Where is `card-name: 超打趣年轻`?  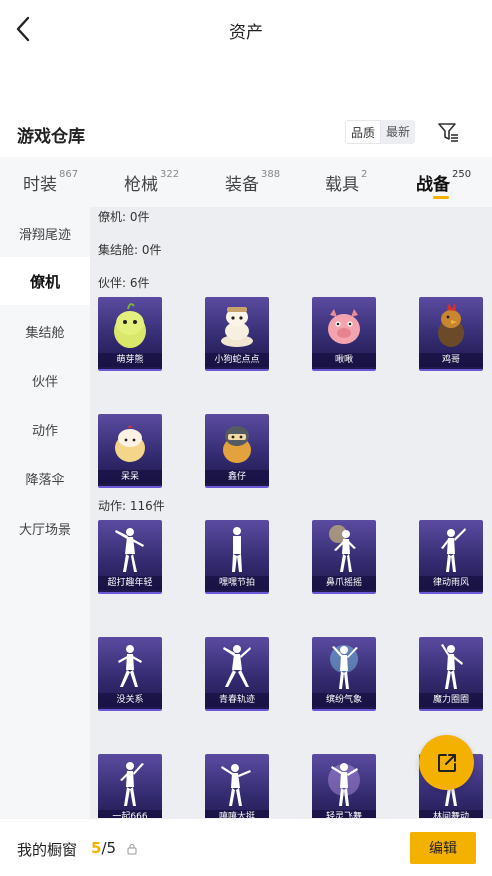 card-name: 超打趣年轻 is located at coordinates (130, 583).